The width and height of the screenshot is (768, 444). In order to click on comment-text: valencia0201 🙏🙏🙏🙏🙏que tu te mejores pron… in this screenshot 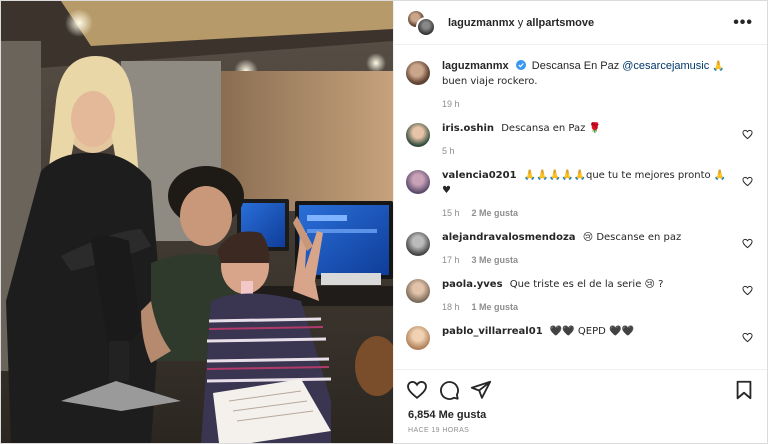, I will do `click(588, 183)`.